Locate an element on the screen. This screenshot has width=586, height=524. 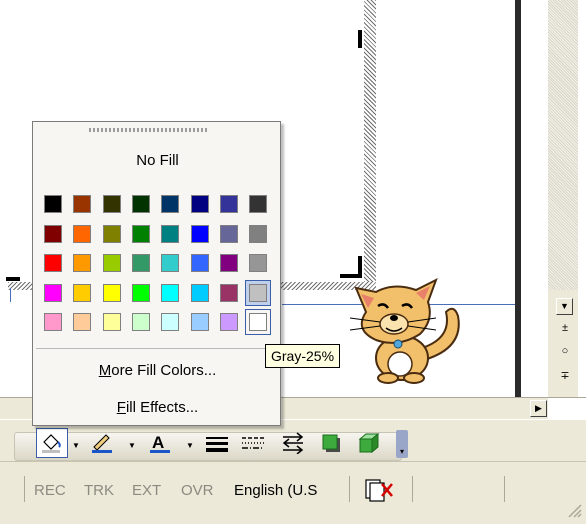
canvas-handle-left is located at coordinates (13, 279).